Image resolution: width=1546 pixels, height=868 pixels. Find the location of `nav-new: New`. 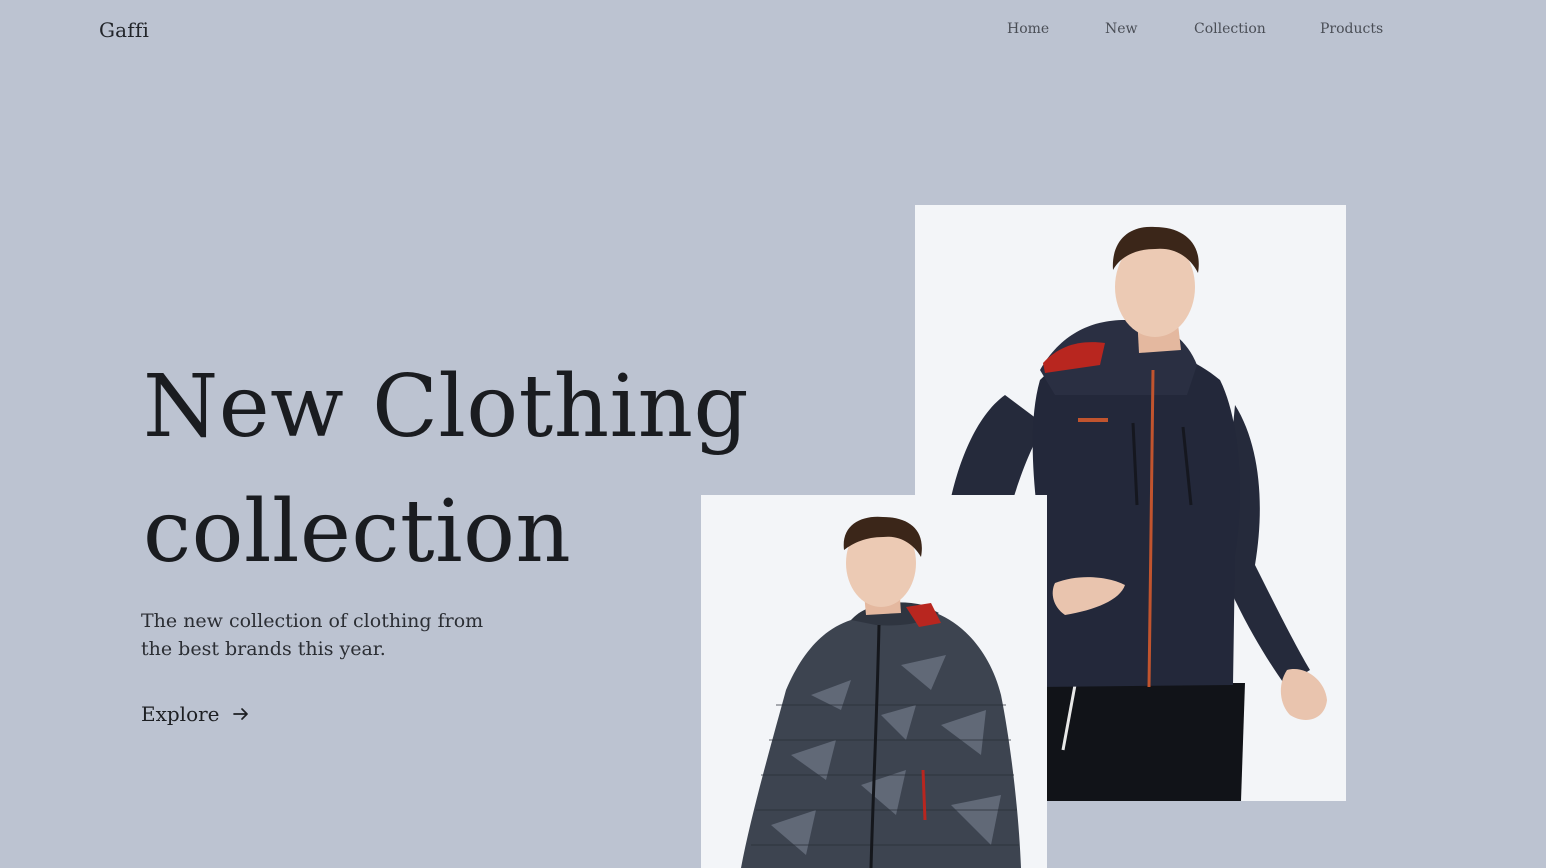

nav-new: New is located at coordinates (1121, 29).